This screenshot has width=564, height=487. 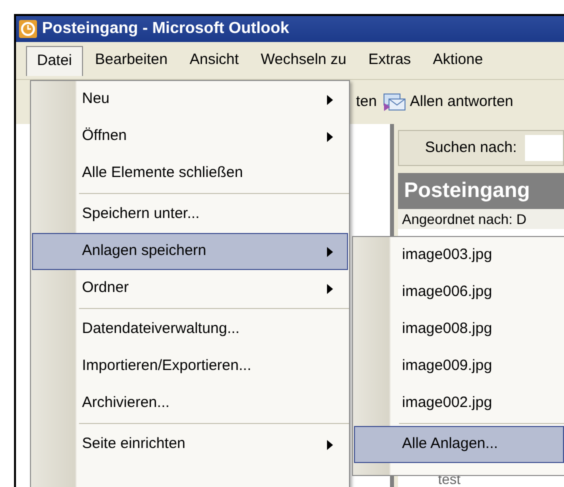 What do you see at coordinates (190, 136) in the screenshot?
I see `menu-item: Öffnen` at bounding box center [190, 136].